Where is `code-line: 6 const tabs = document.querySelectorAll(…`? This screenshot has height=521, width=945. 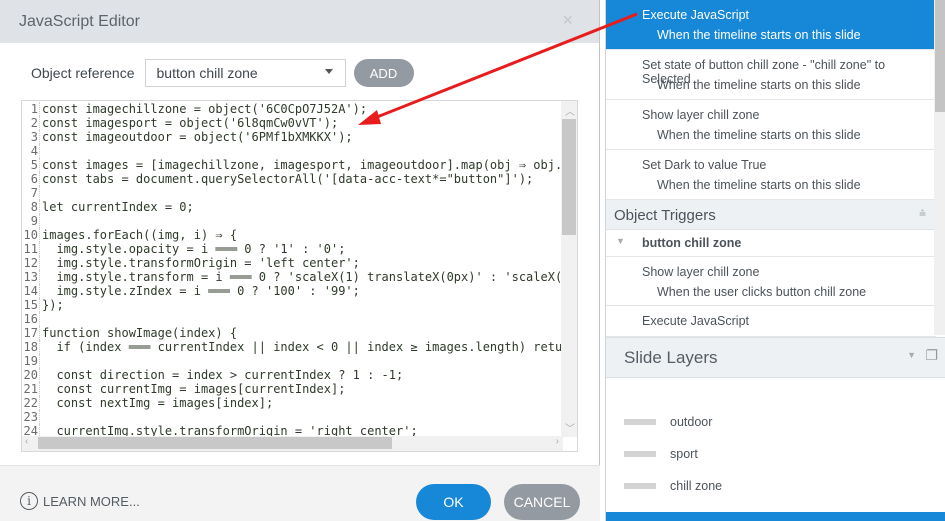
code-line: 6 const tabs = document.querySelectorAll(… is located at coordinates (299, 179).